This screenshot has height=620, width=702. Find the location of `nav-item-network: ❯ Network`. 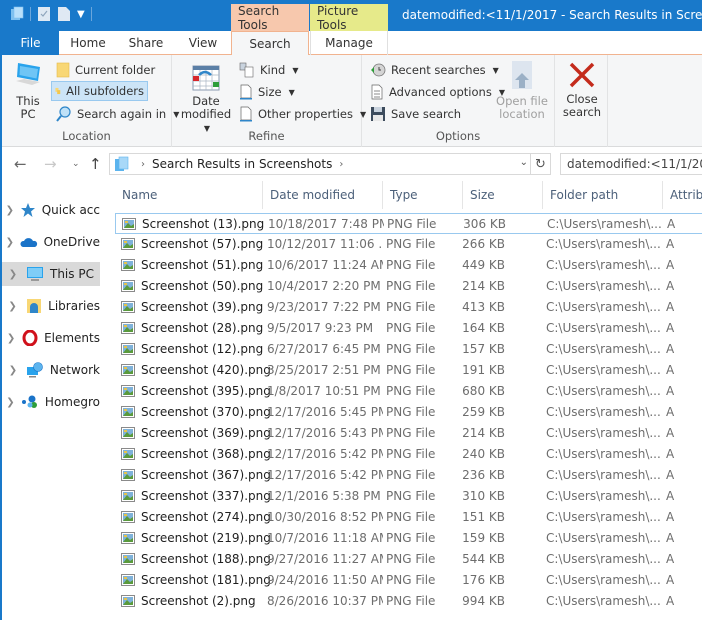

nav-item-network: ❯ Network is located at coordinates (51, 370).